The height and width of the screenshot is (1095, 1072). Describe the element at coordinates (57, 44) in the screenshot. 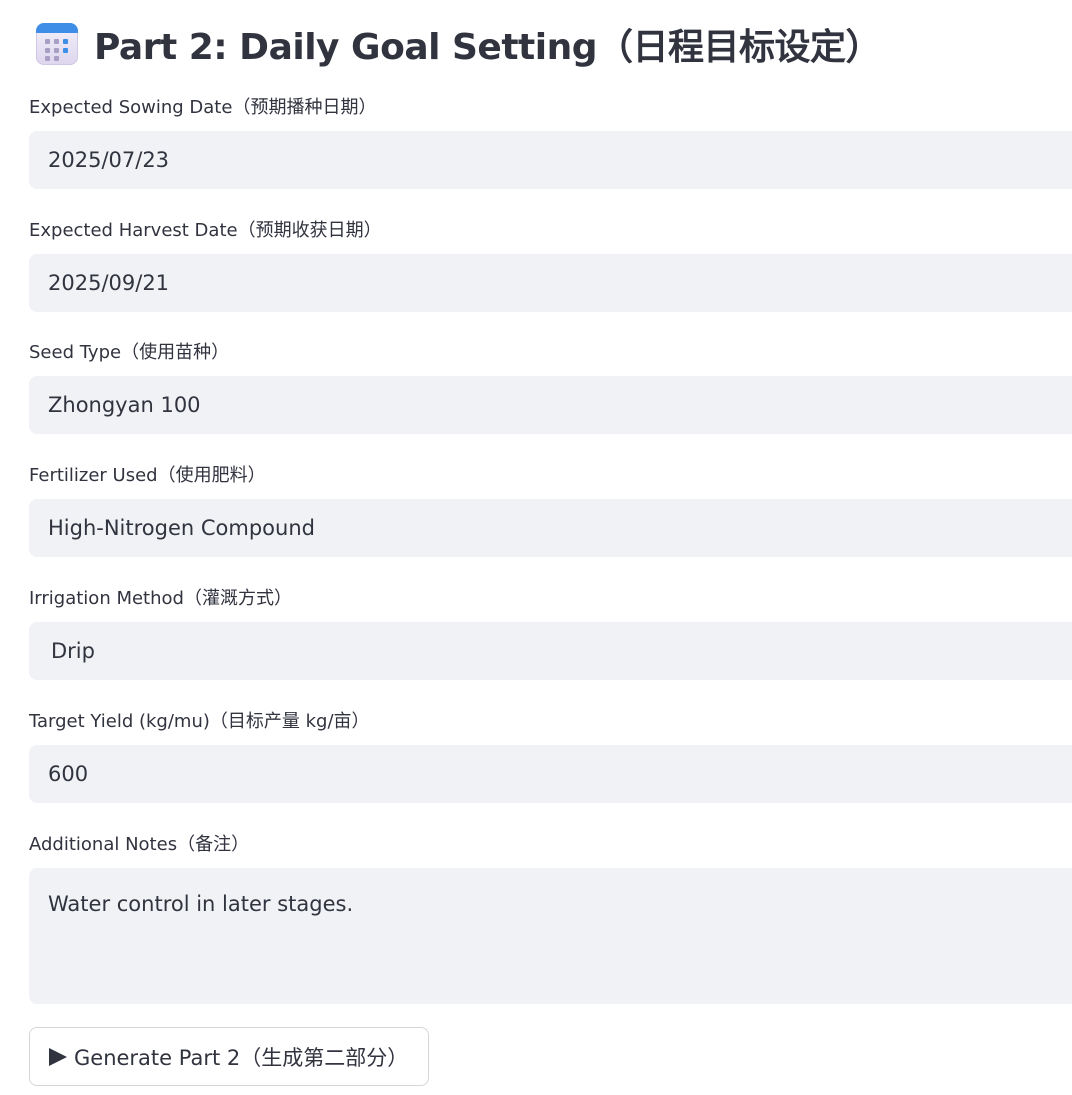

I see `calendar-icon` at that location.